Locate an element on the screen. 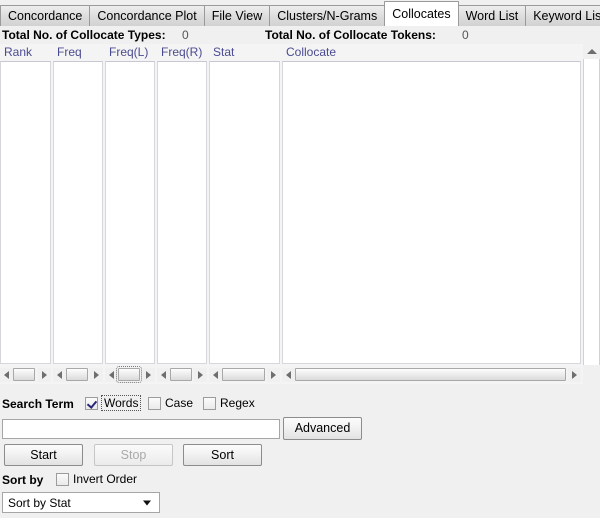  words-checkbox-label: Words is located at coordinates (121, 403).